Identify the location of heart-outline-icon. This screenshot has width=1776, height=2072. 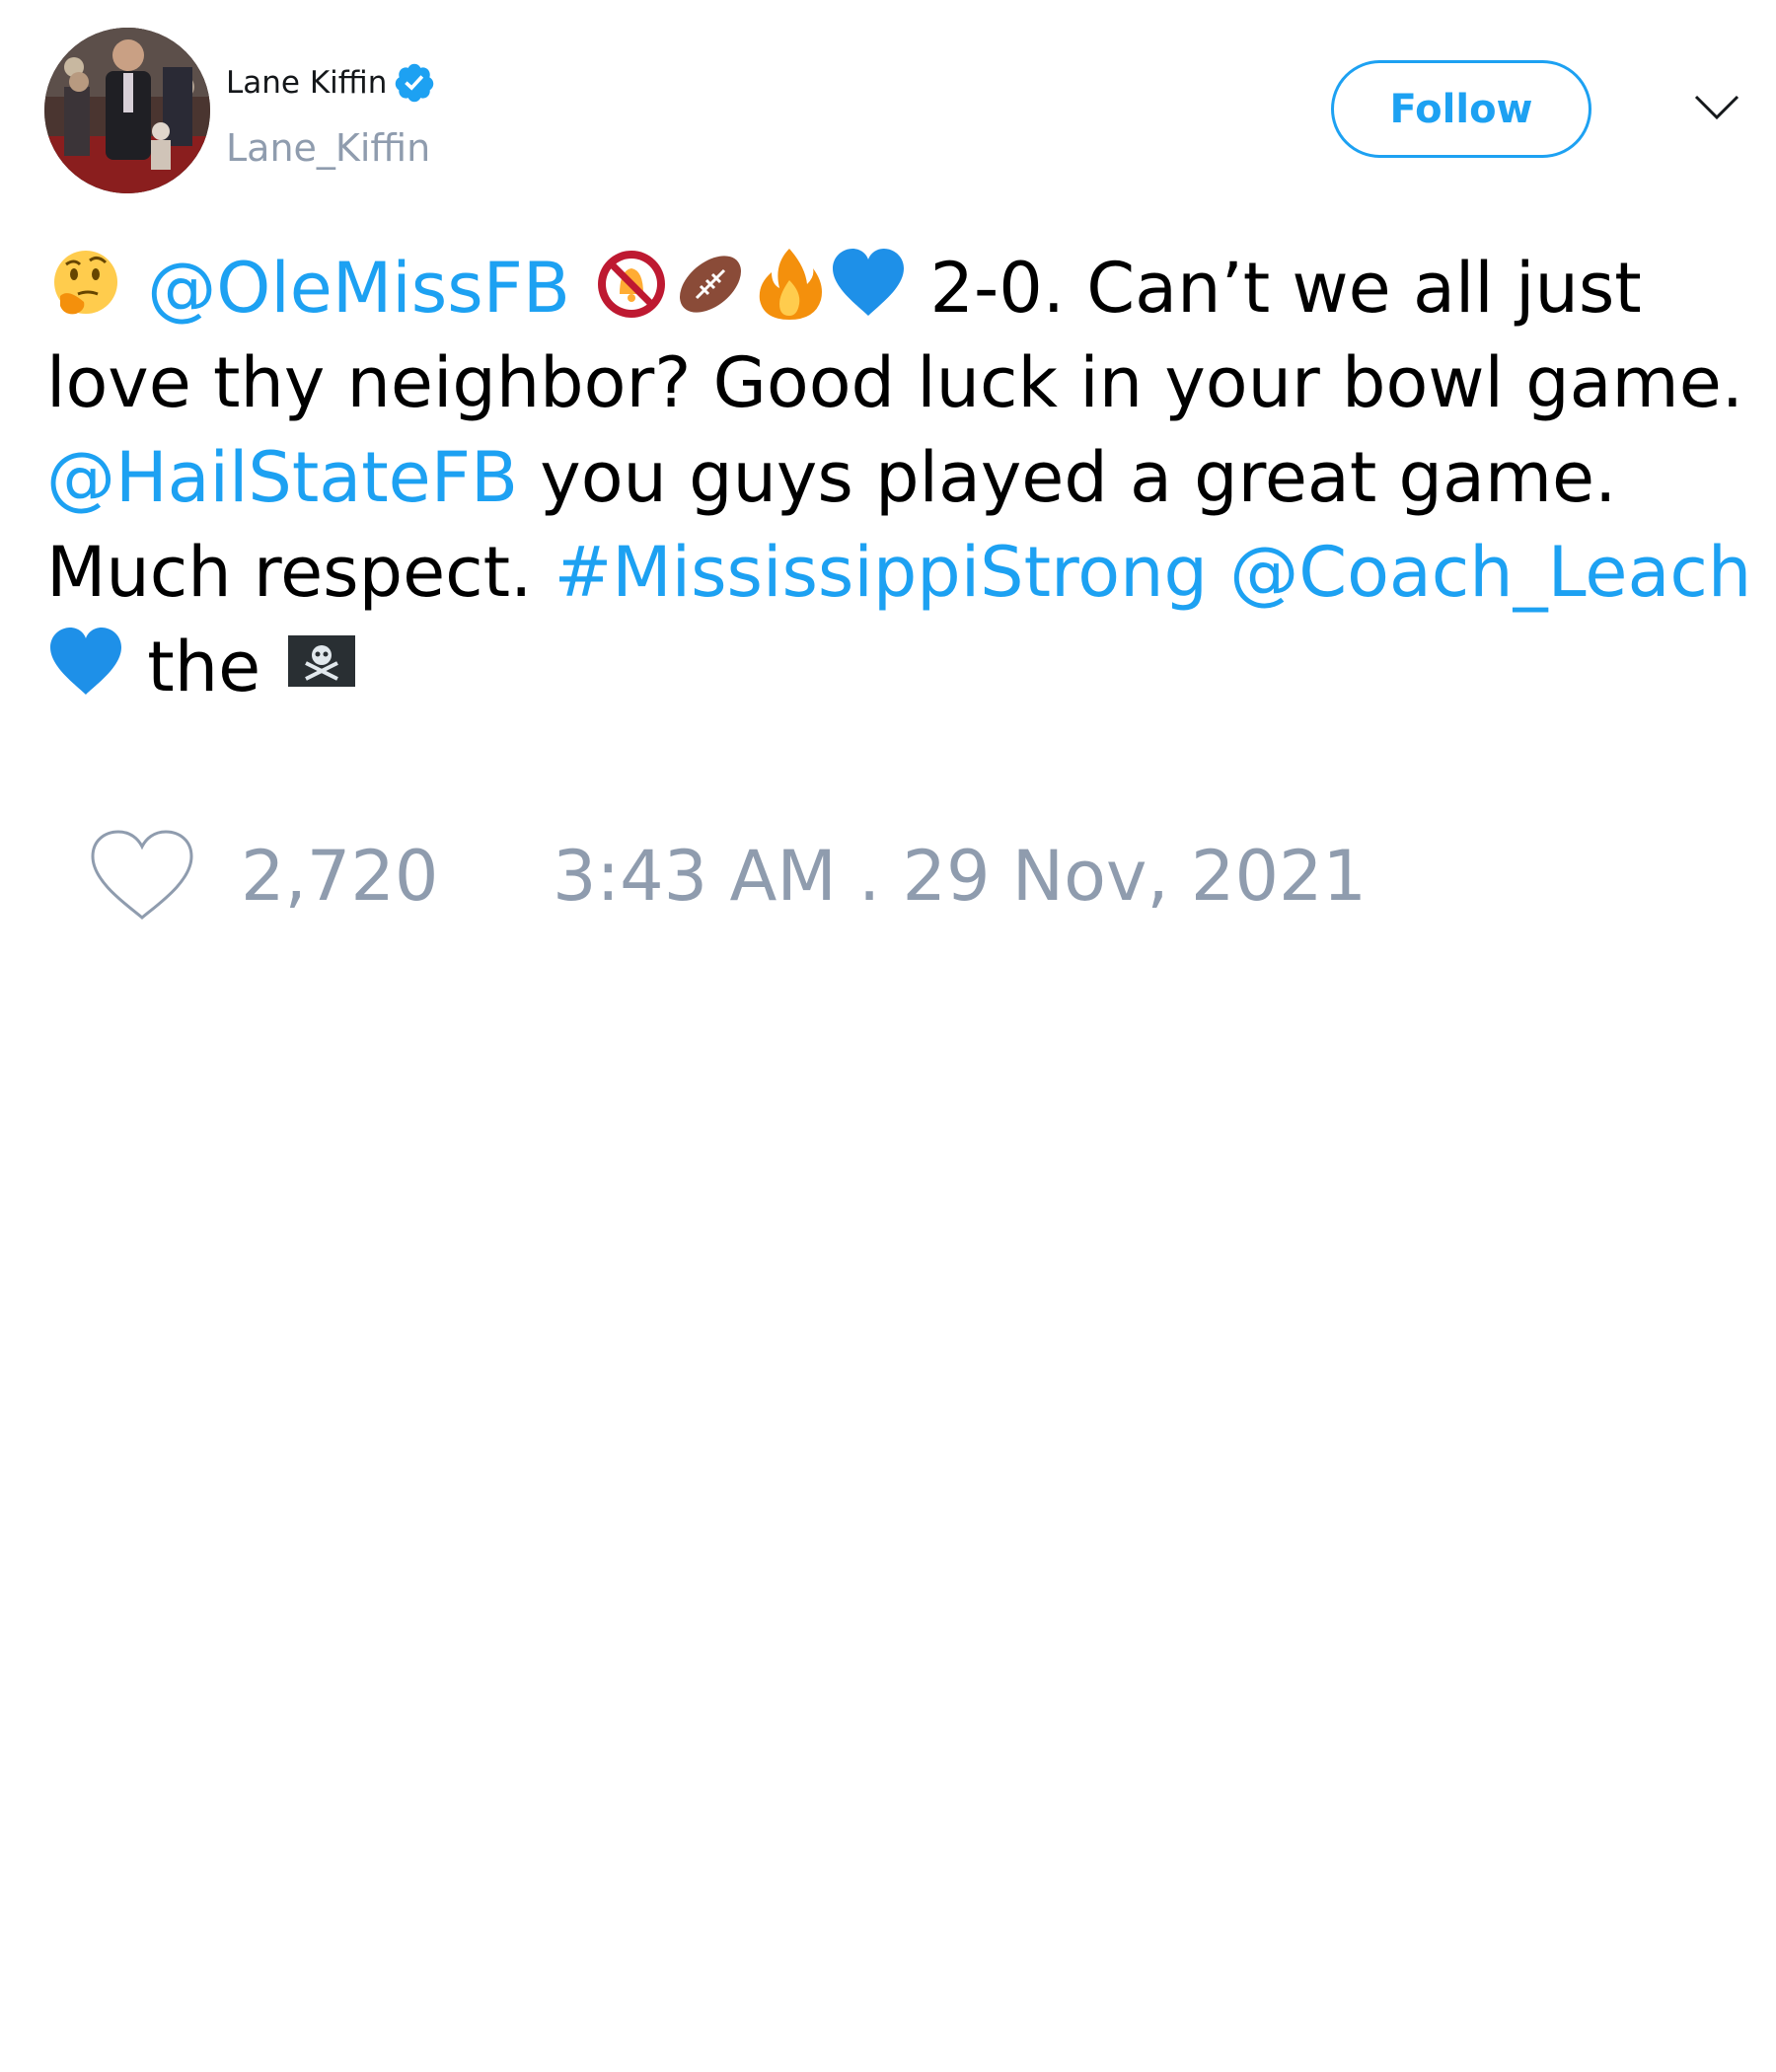
(142, 877).